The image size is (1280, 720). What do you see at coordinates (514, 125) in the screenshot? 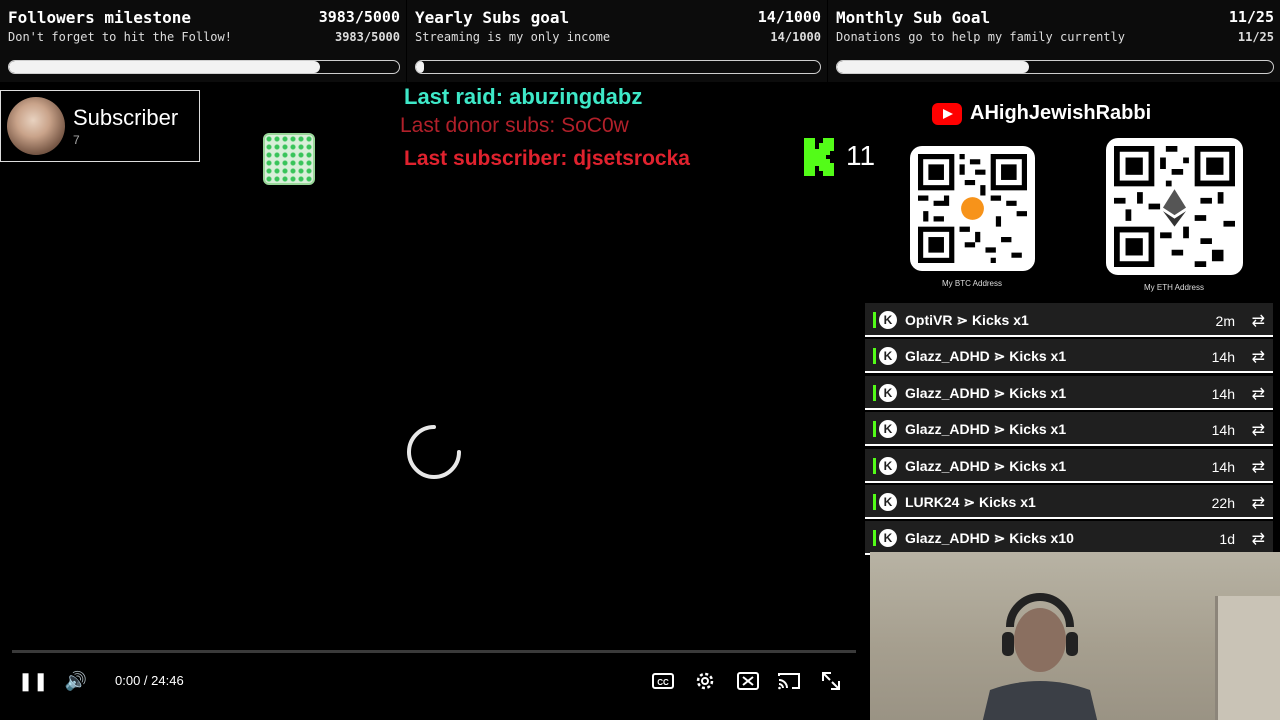
I see `last-donor-text: Last donor subs: SoC0w` at bounding box center [514, 125].